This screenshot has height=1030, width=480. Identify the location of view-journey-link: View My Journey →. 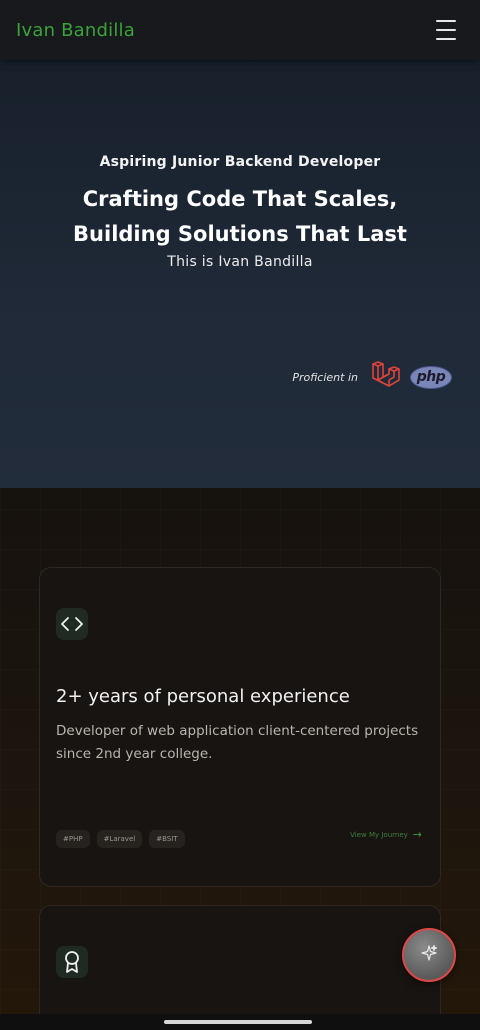
(386, 834).